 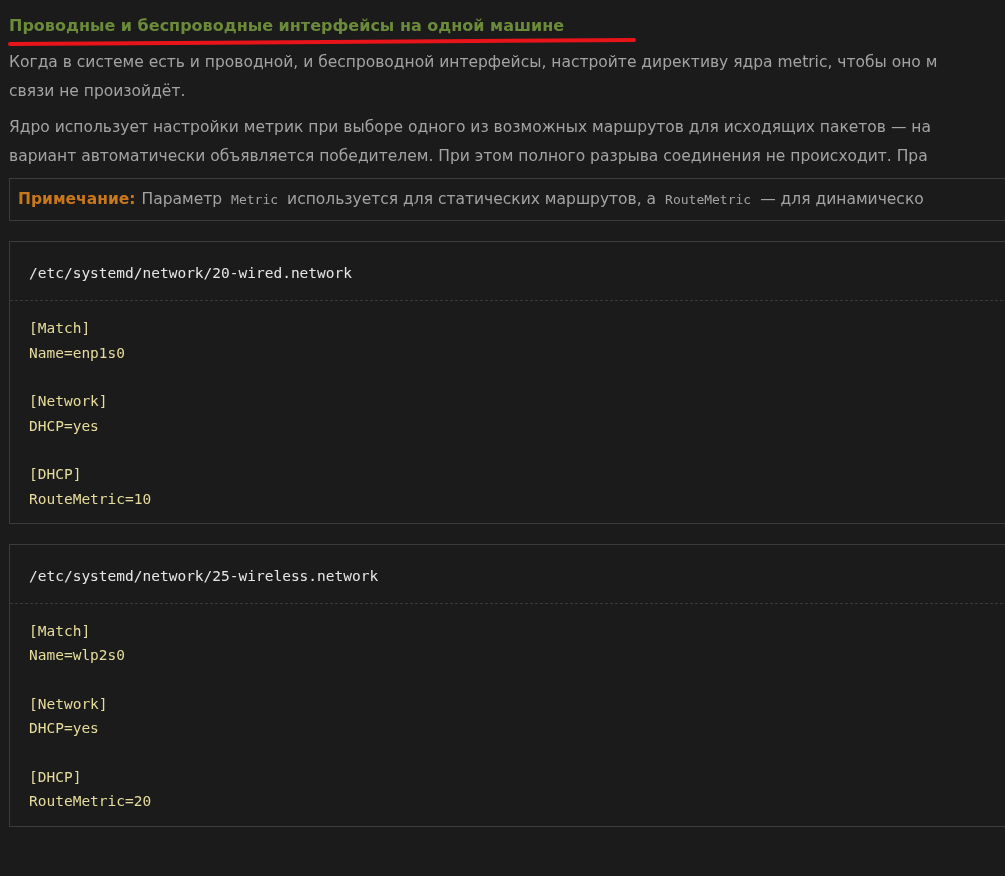 What do you see at coordinates (90, 802) in the screenshot?
I see `code-line: RouteMetric=20` at bounding box center [90, 802].